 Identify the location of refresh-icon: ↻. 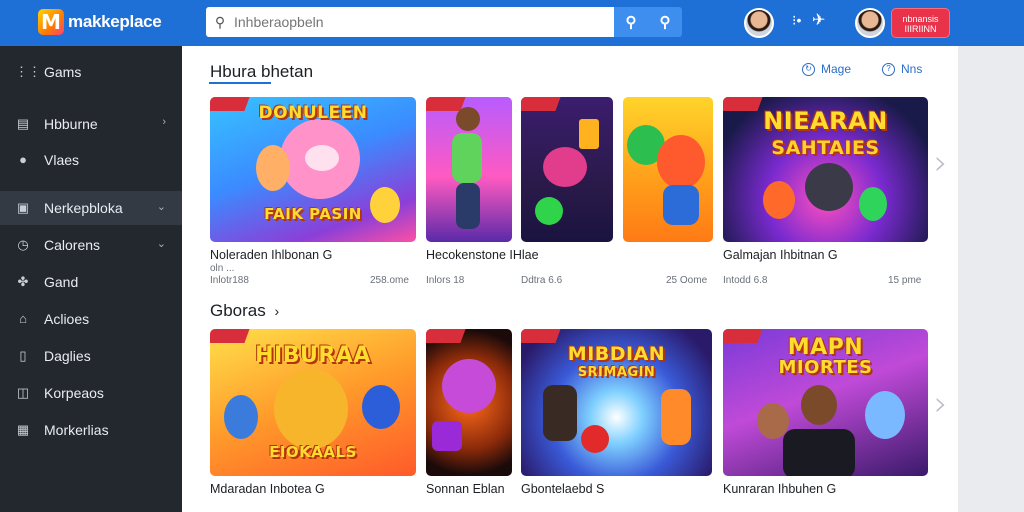
(808, 69).